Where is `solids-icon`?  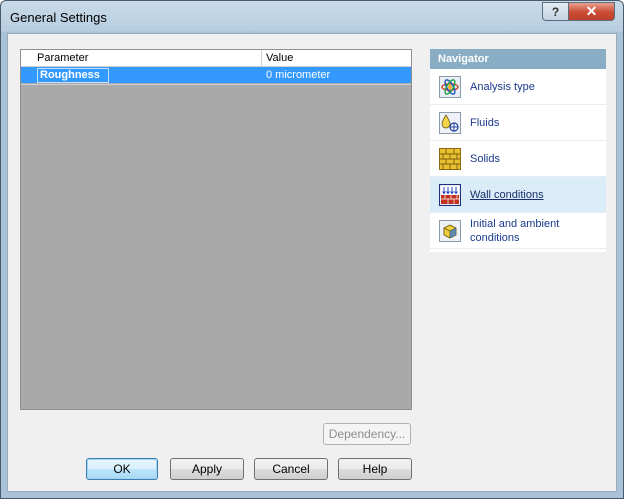 solids-icon is located at coordinates (450, 159).